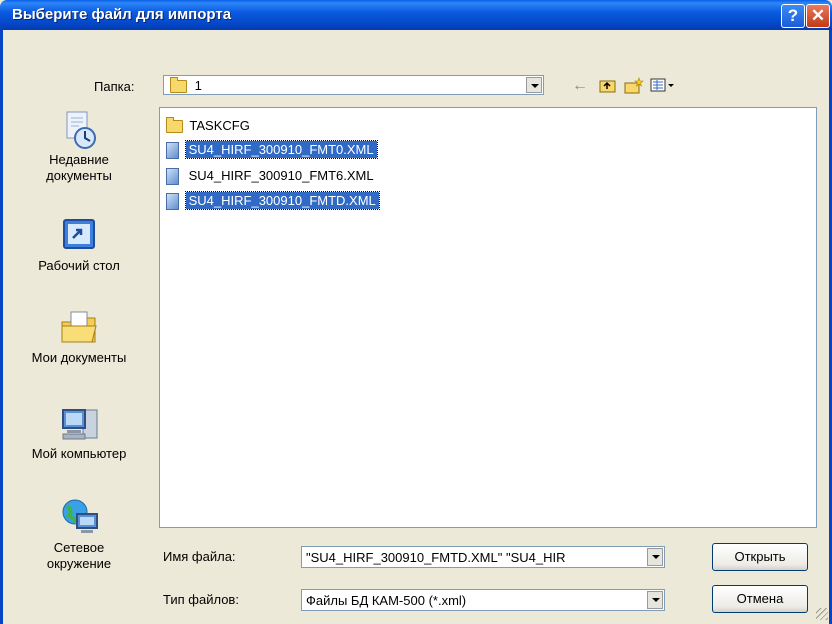  What do you see at coordinates (281, 149) in the screenshot?
I see `file-name: SU4_HIRF_300910_FMT0.XML` at bounding box center [281, 149].